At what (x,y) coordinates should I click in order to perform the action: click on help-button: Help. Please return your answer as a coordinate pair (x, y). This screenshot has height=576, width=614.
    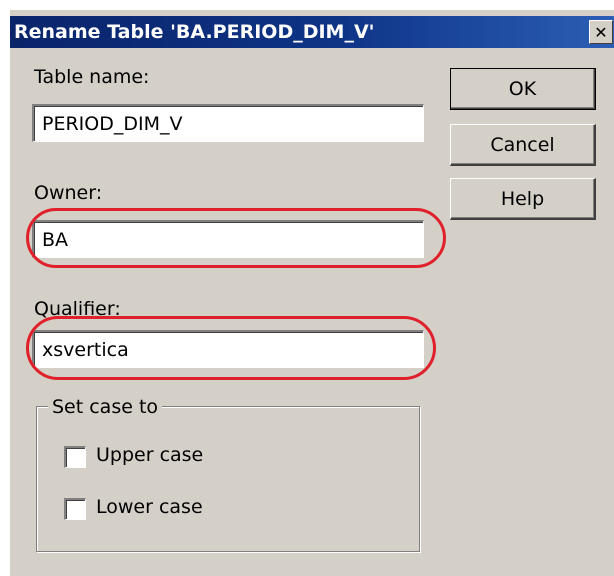
    Looking at the image, I should click on (523, 199).